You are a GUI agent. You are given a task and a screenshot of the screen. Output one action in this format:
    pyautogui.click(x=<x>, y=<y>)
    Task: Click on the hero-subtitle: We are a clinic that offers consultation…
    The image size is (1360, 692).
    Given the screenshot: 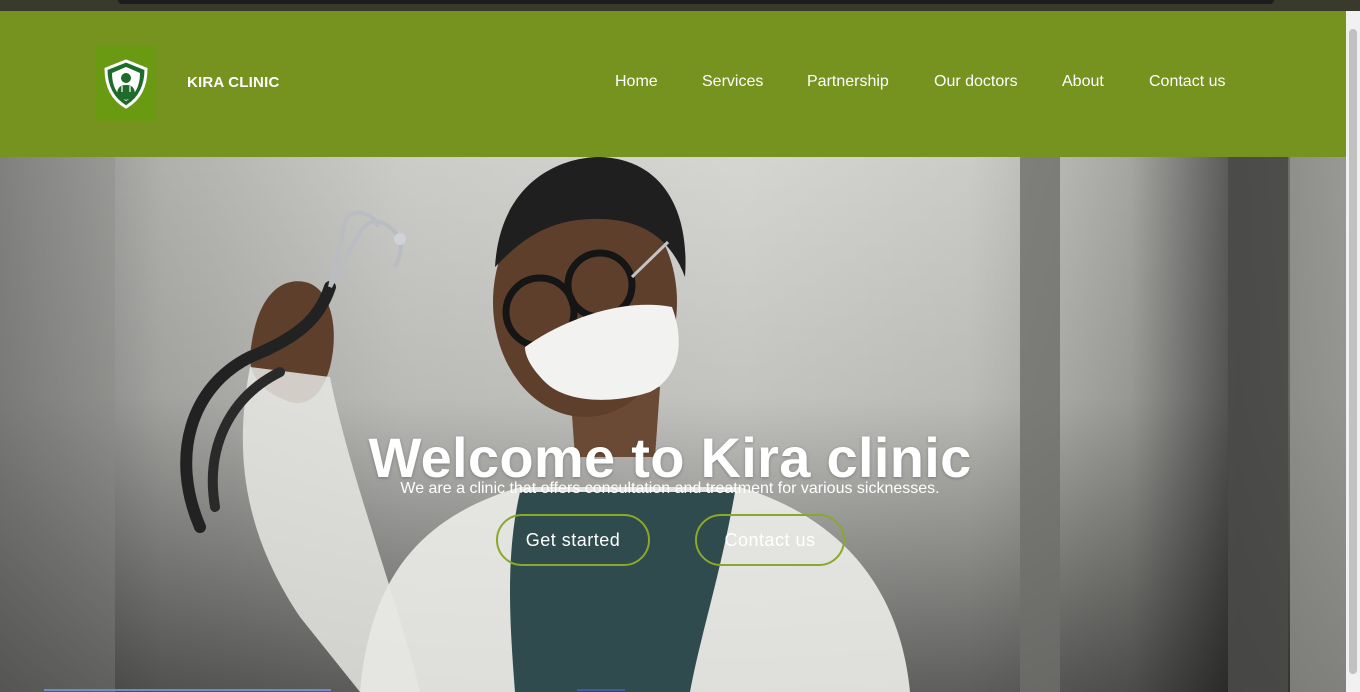 What is the action you would take?
    pyautogui.click(x=670, y=488)
    